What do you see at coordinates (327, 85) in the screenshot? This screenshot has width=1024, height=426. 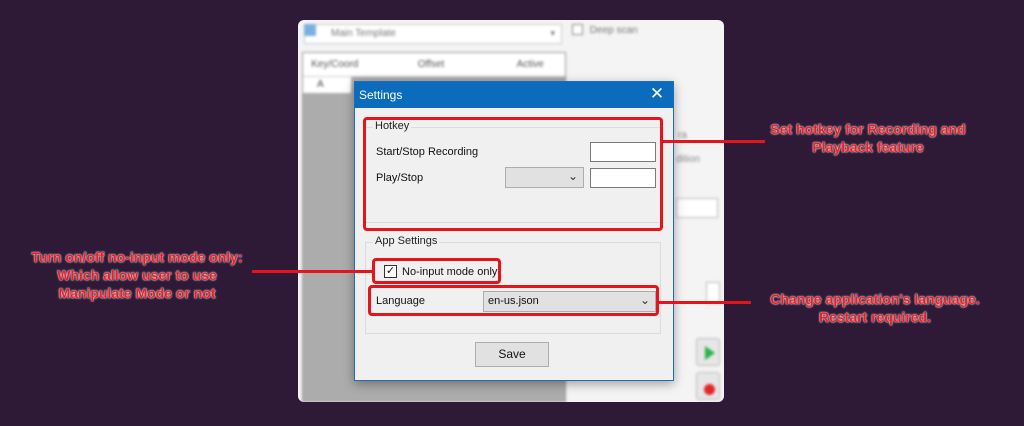 I see `table-row: A` at bounding box center [327, 85].